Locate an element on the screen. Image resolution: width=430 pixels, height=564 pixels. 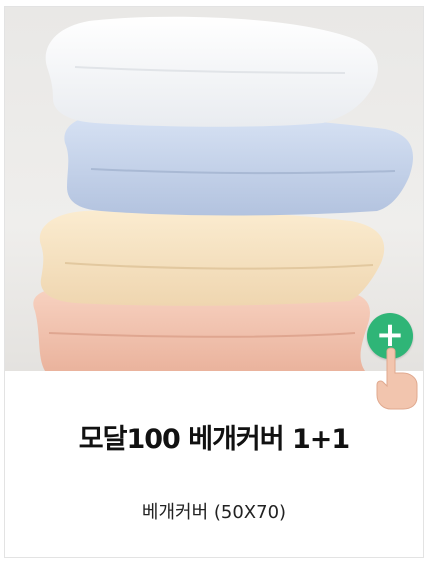
cream-pillow is located at coordinates (212, 257).